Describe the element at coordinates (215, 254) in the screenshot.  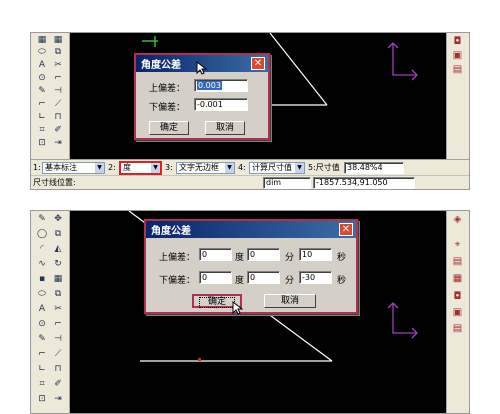
I see `upper-degrees-input: 0` at that location.